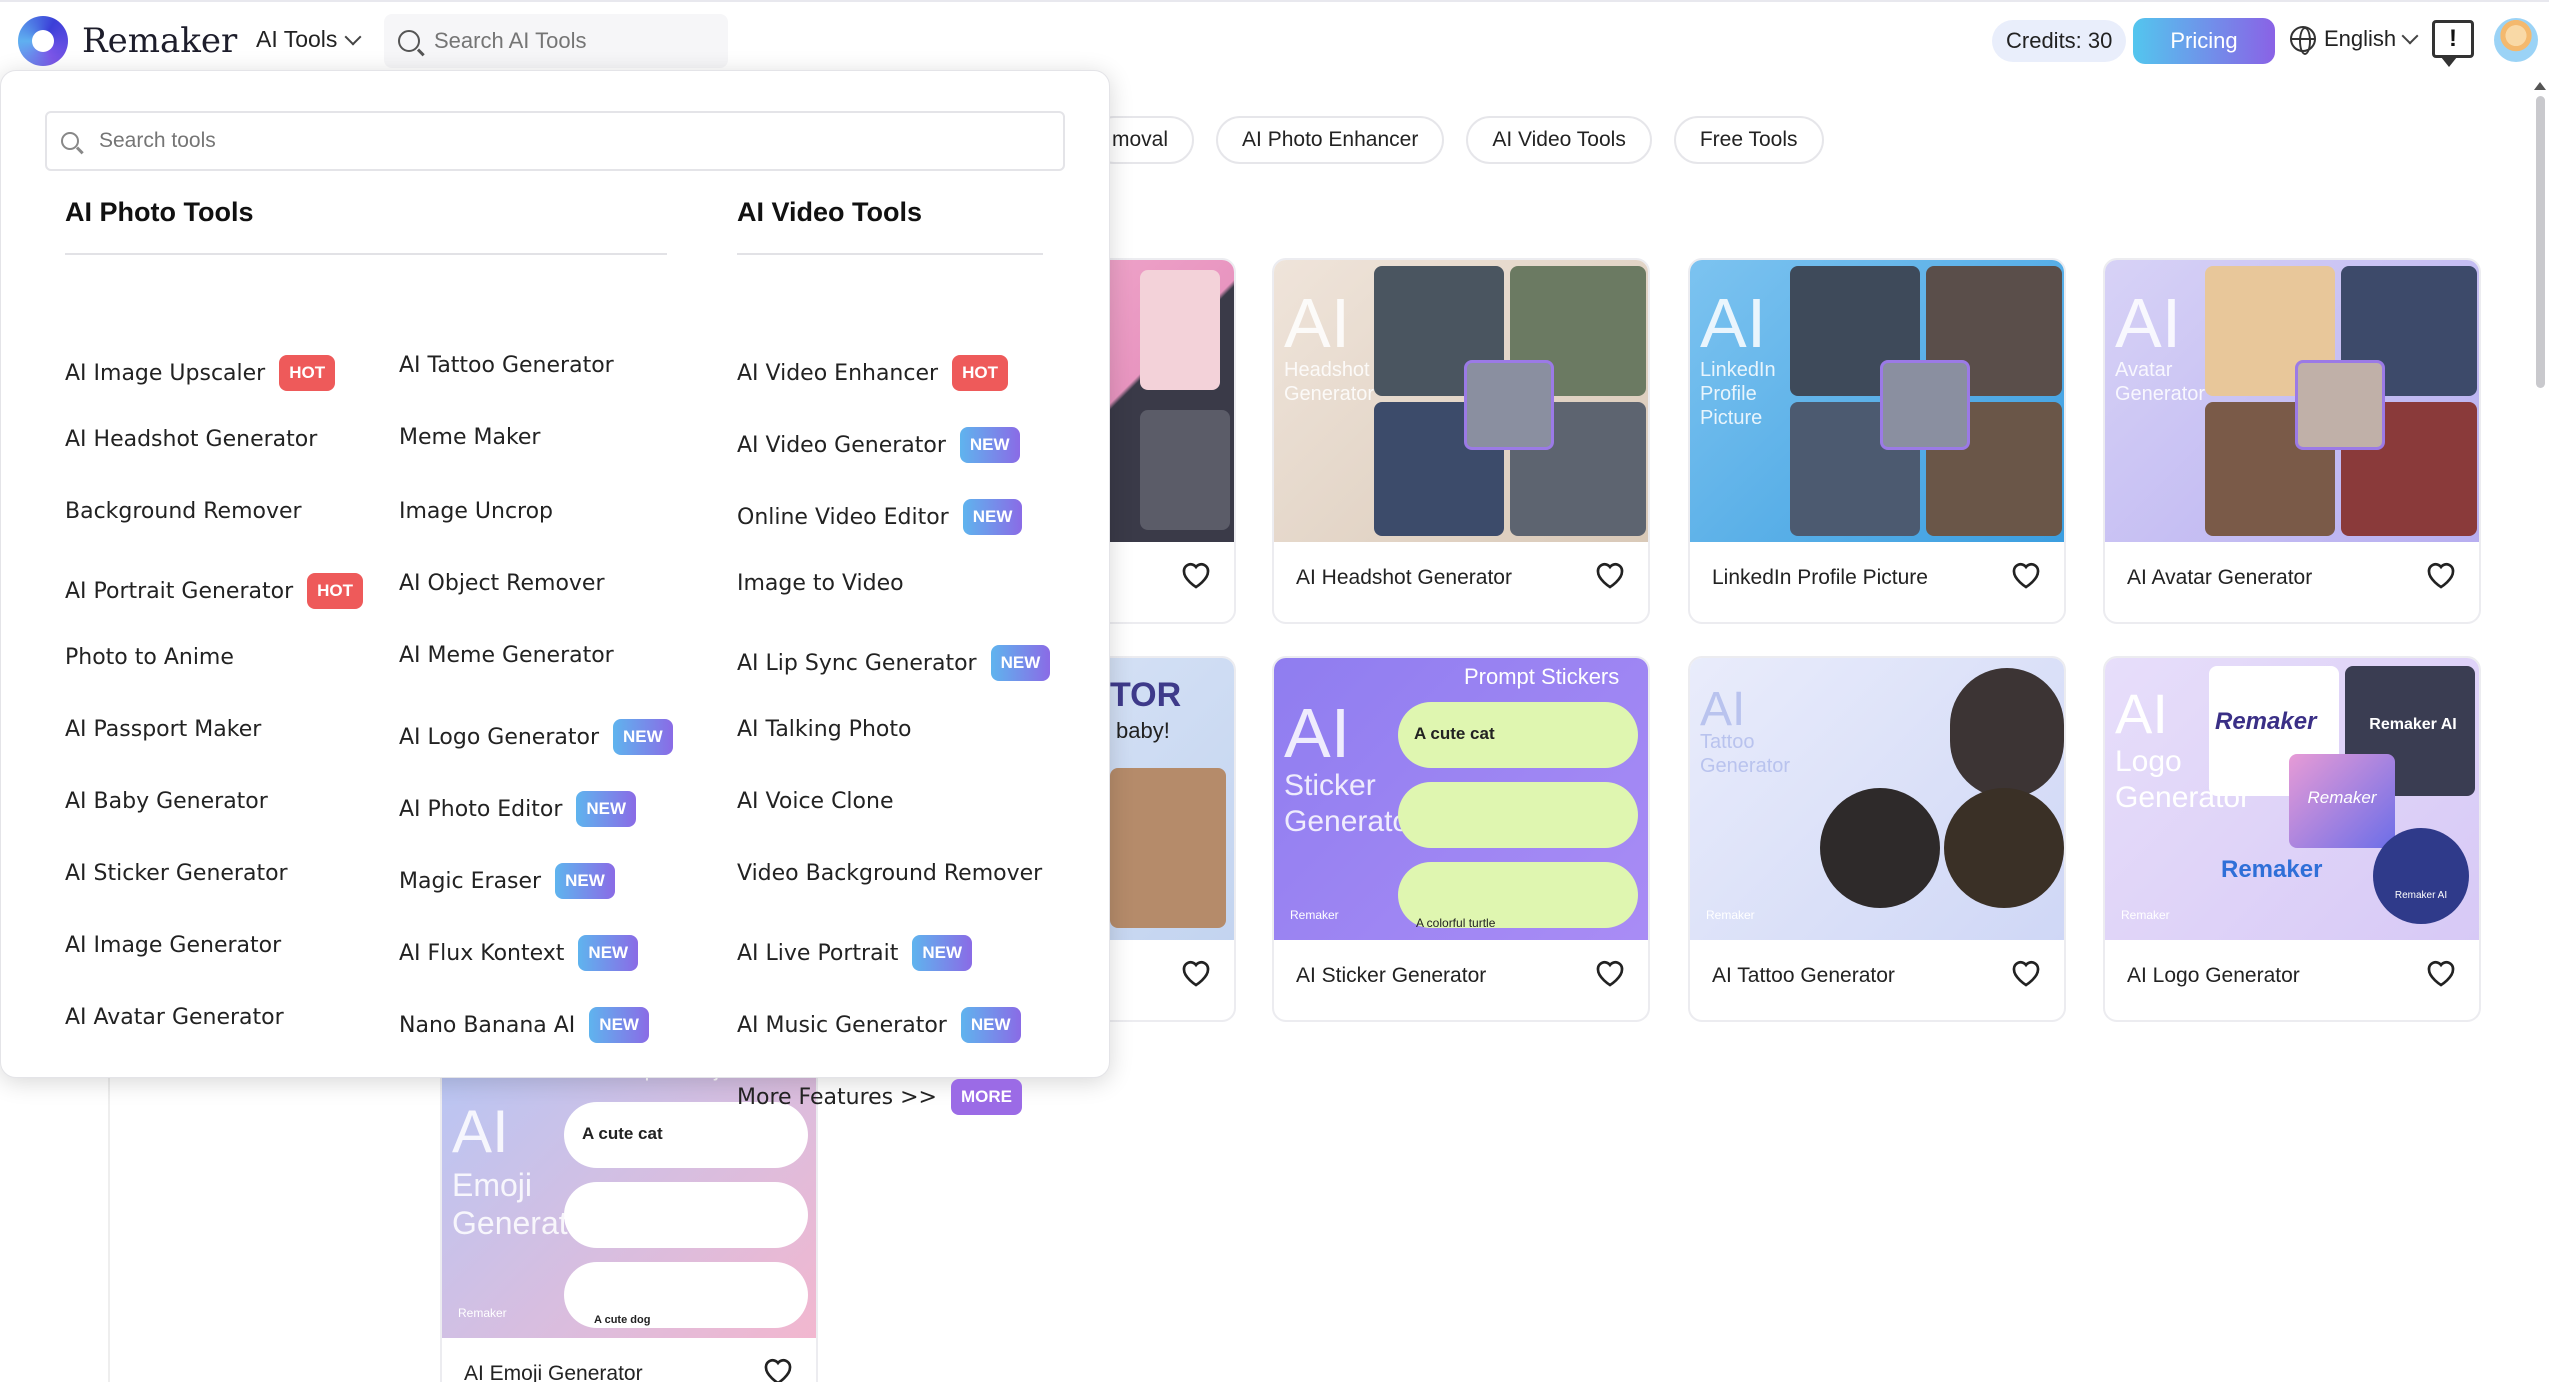  I want to click on menu-item-ai-talking-photo: AI Talking Photo, so click(824, 729).